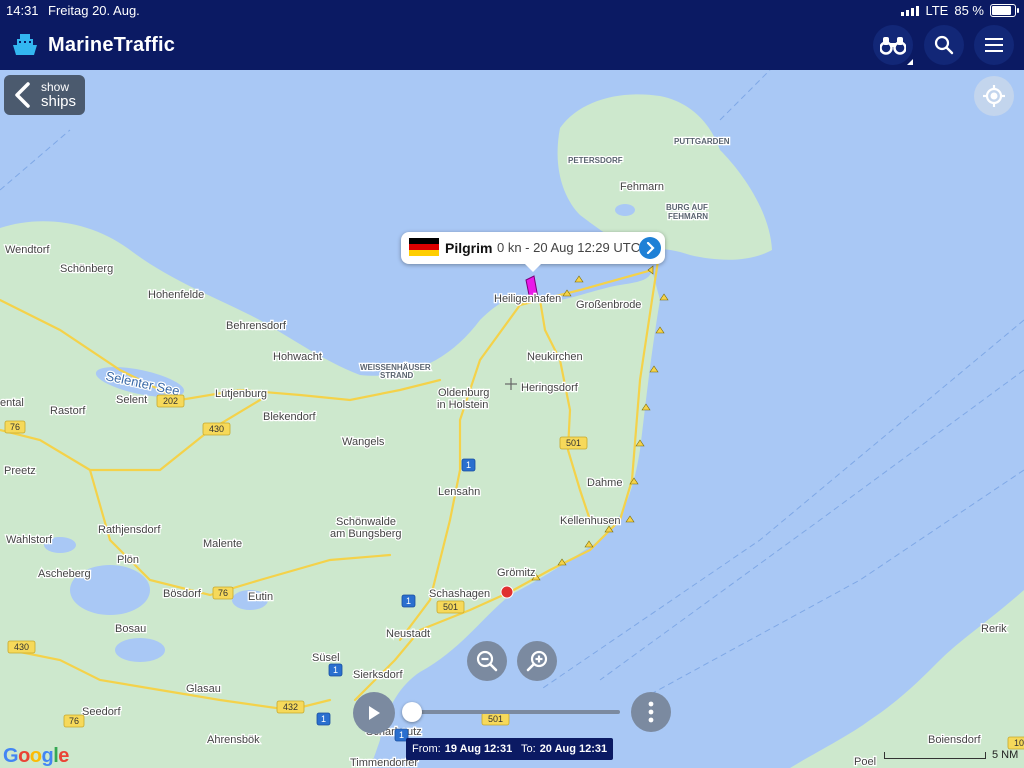  I want to click on from-date: 19 Aug 12:31, so click(478, 749).